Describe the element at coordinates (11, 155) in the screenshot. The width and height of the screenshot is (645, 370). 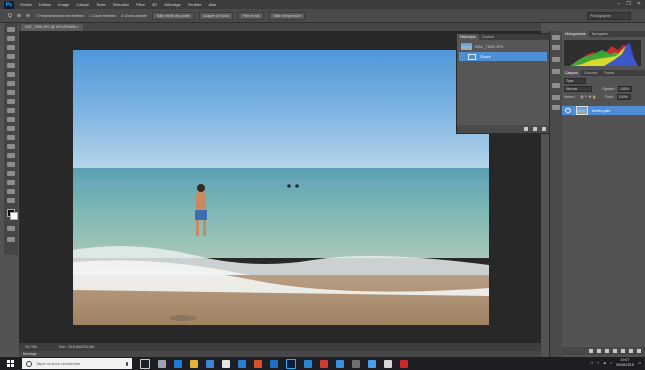
I see `pen-tool-icon` at that location.